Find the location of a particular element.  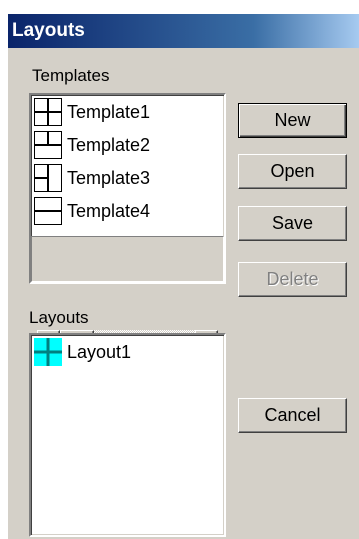

list-item: Template2 is located at coordinates (92, 145).